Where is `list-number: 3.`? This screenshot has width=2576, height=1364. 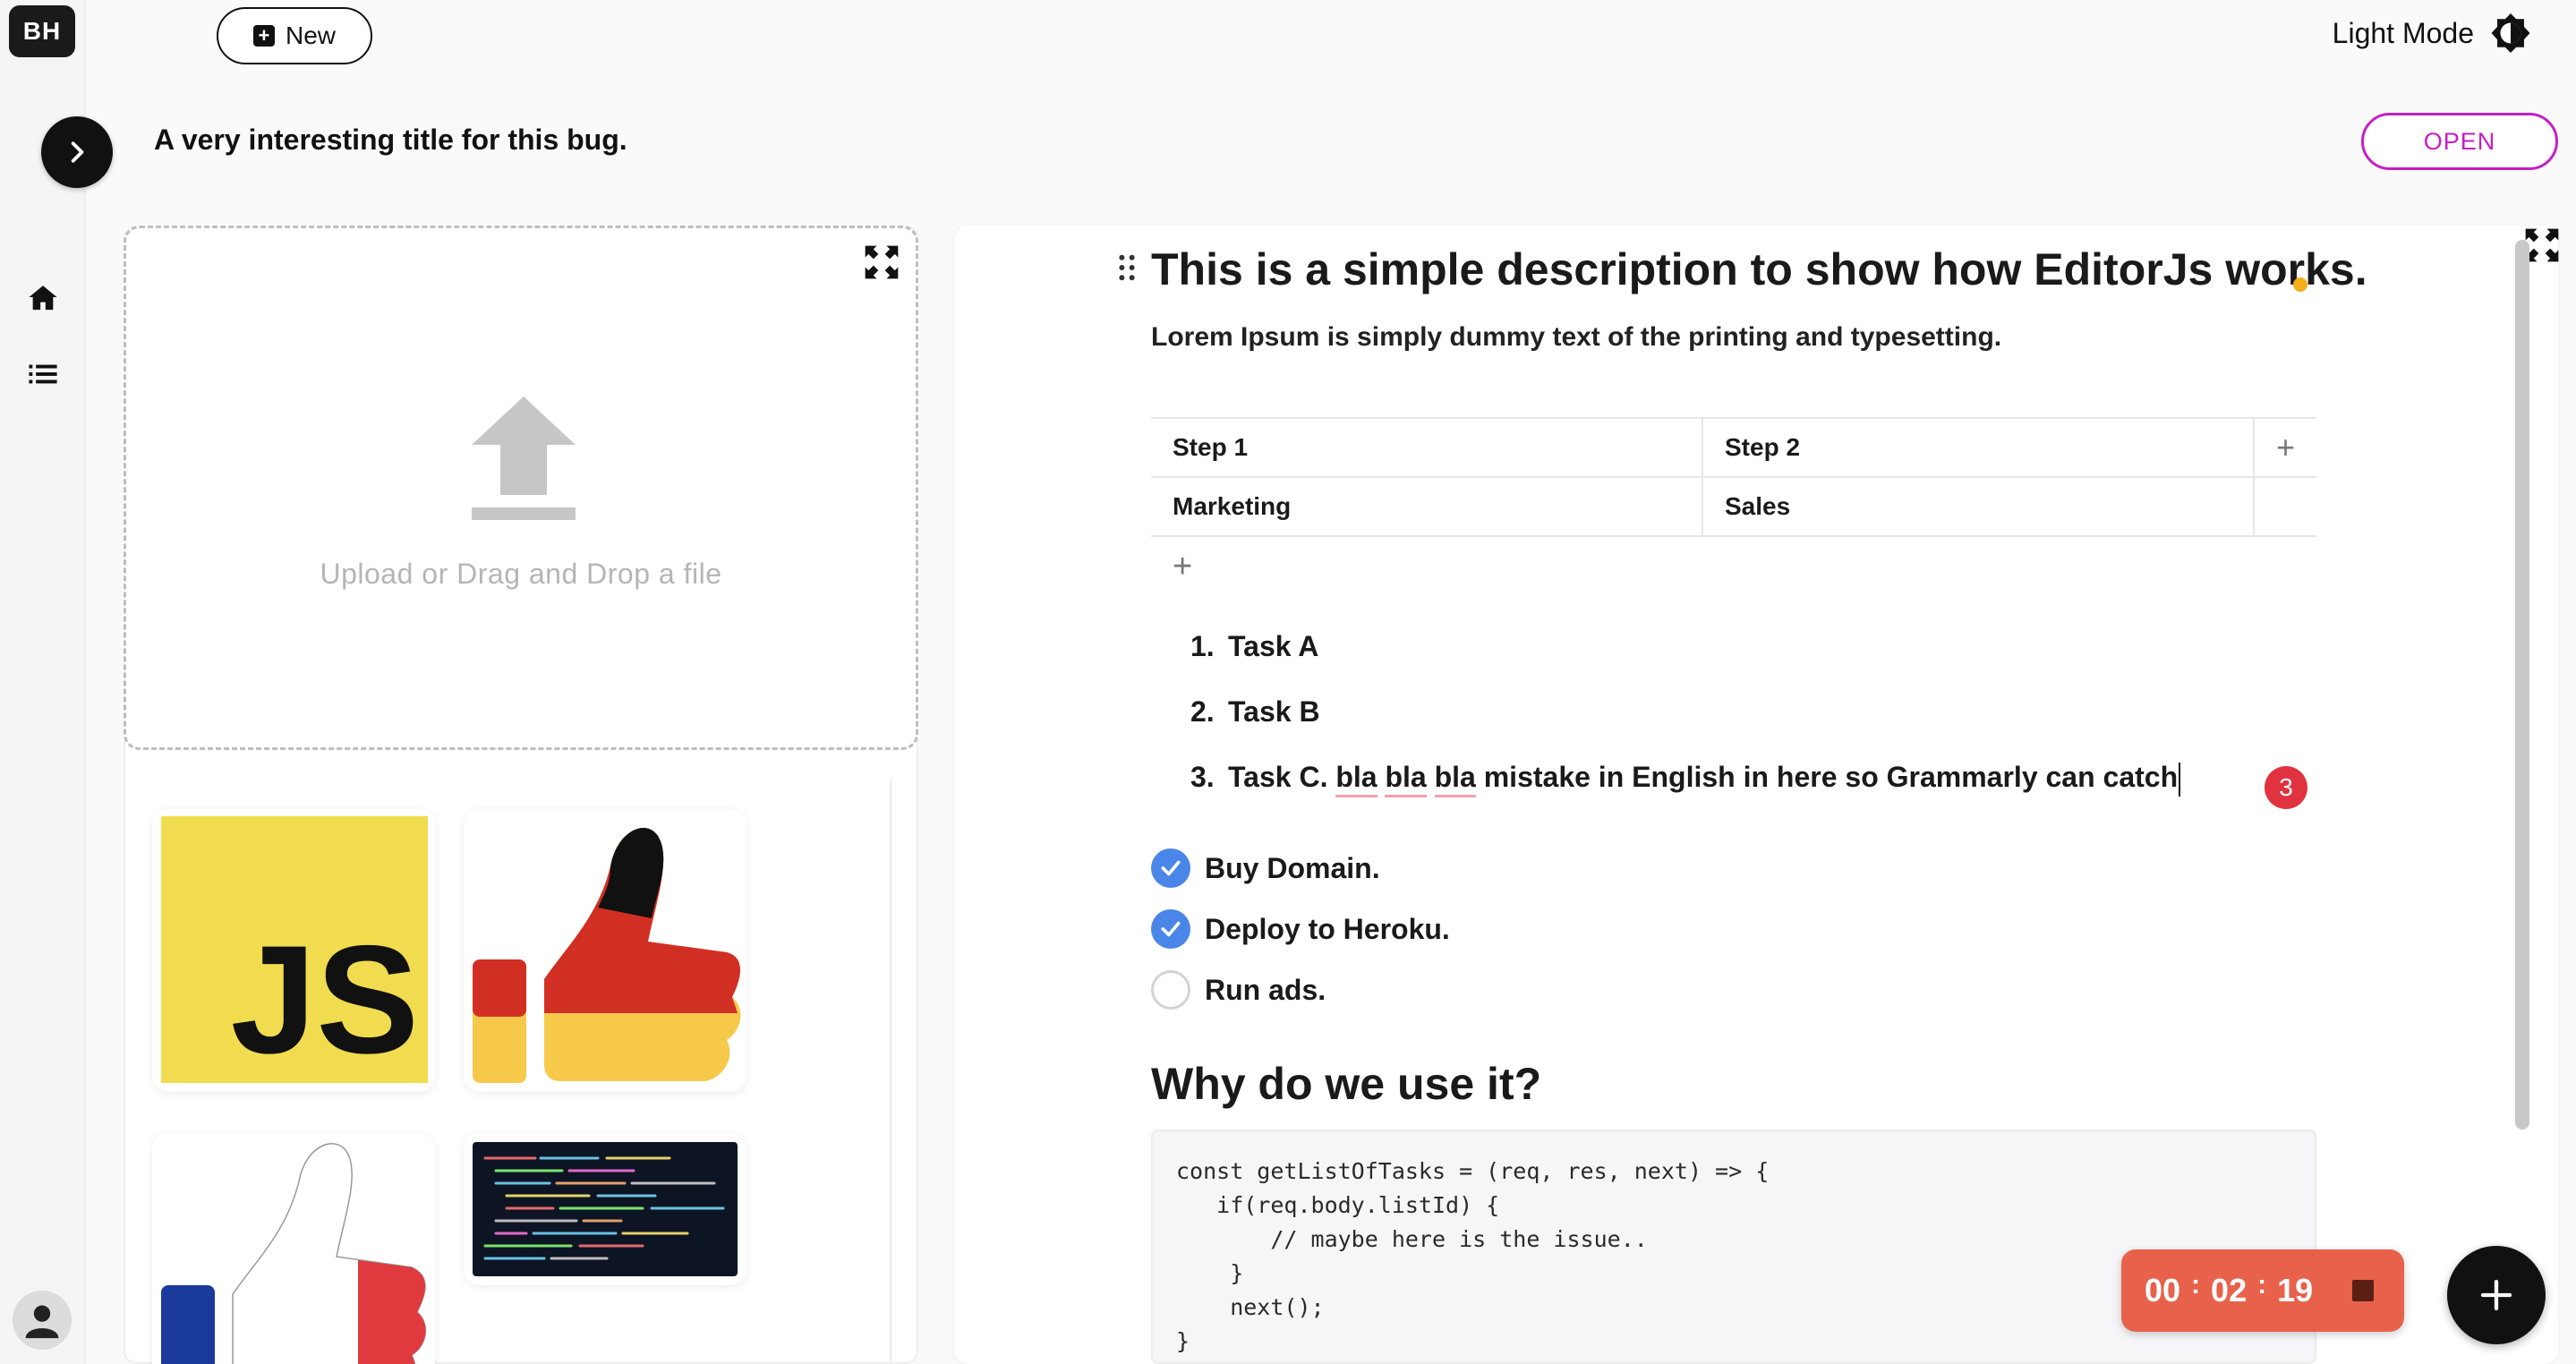 list-number: 3. is located at coordinates (1202, 777).